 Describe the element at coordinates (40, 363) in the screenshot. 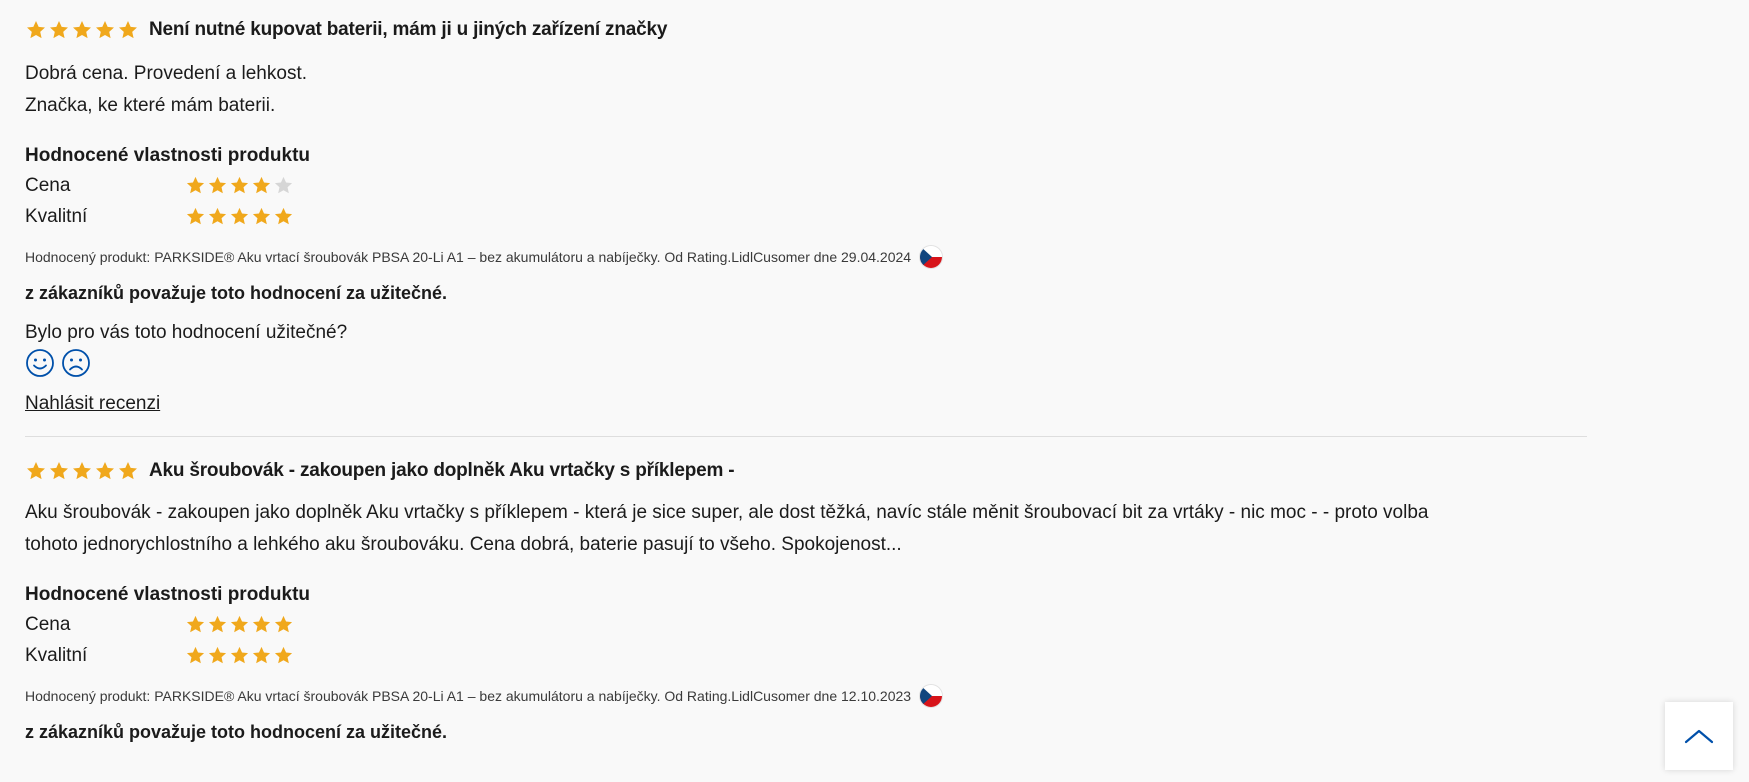

I see `smiley-happy-icon` at that location.